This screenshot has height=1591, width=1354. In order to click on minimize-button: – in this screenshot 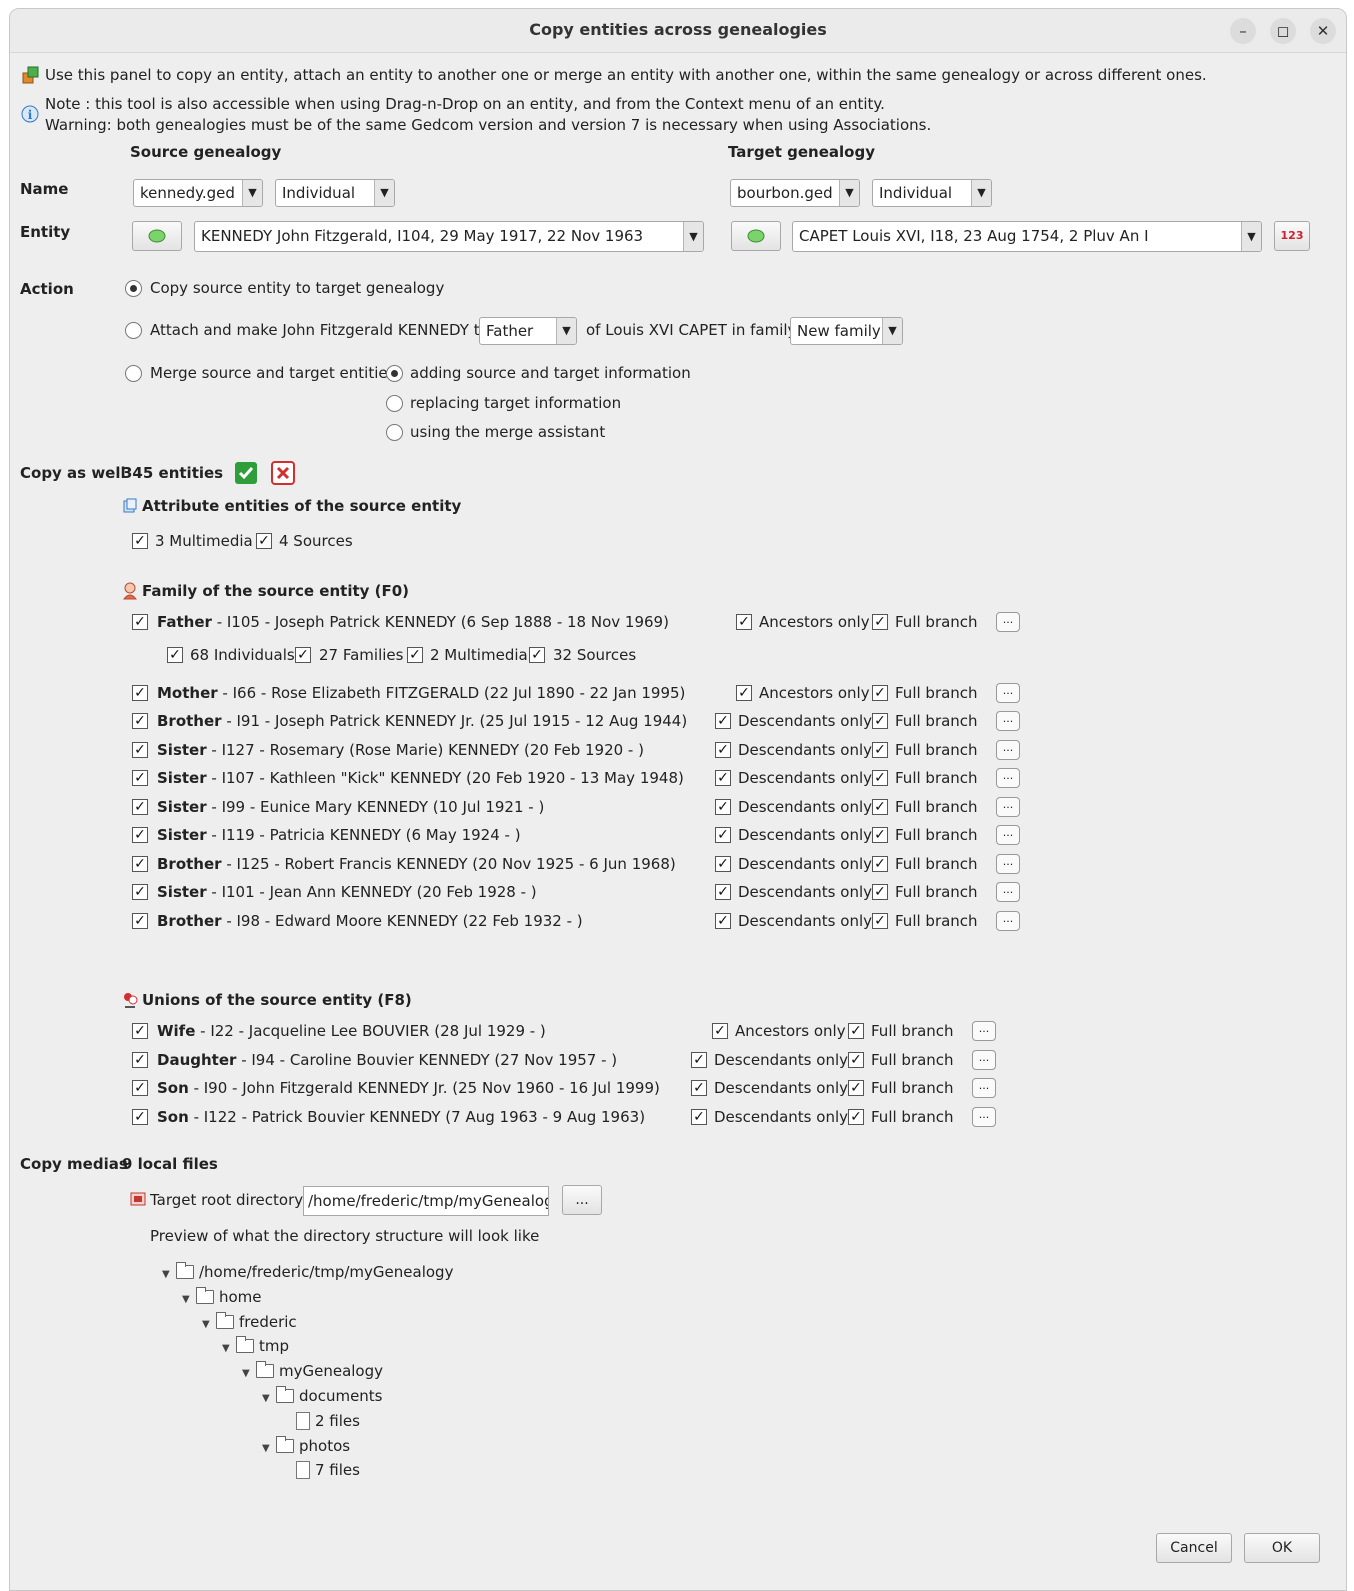, I will do `click(1243, 31)`.